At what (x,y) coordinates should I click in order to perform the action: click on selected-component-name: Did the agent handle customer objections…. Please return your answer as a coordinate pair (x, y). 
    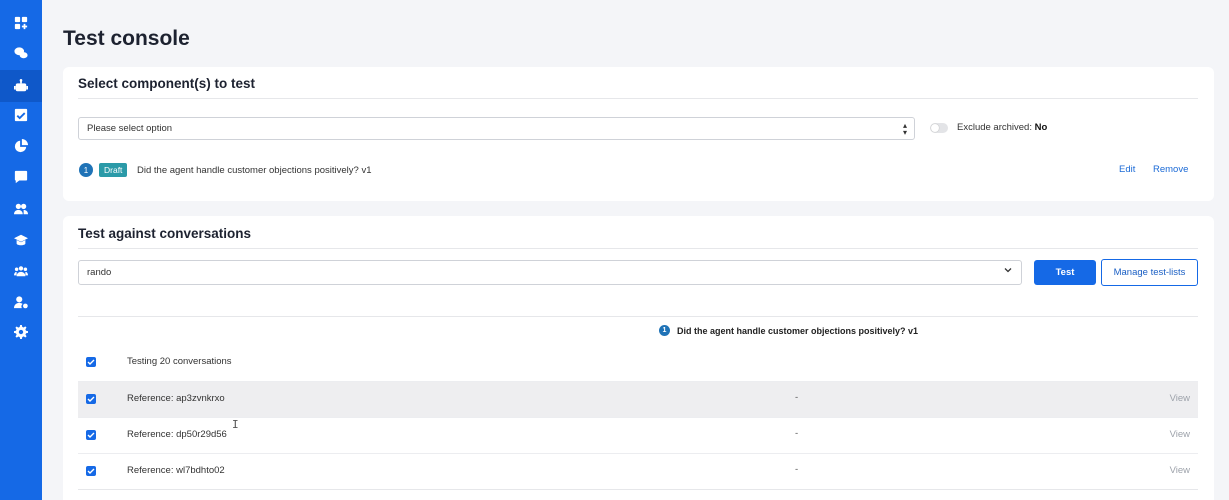
    Looking at the image, I should click on (254, 170).